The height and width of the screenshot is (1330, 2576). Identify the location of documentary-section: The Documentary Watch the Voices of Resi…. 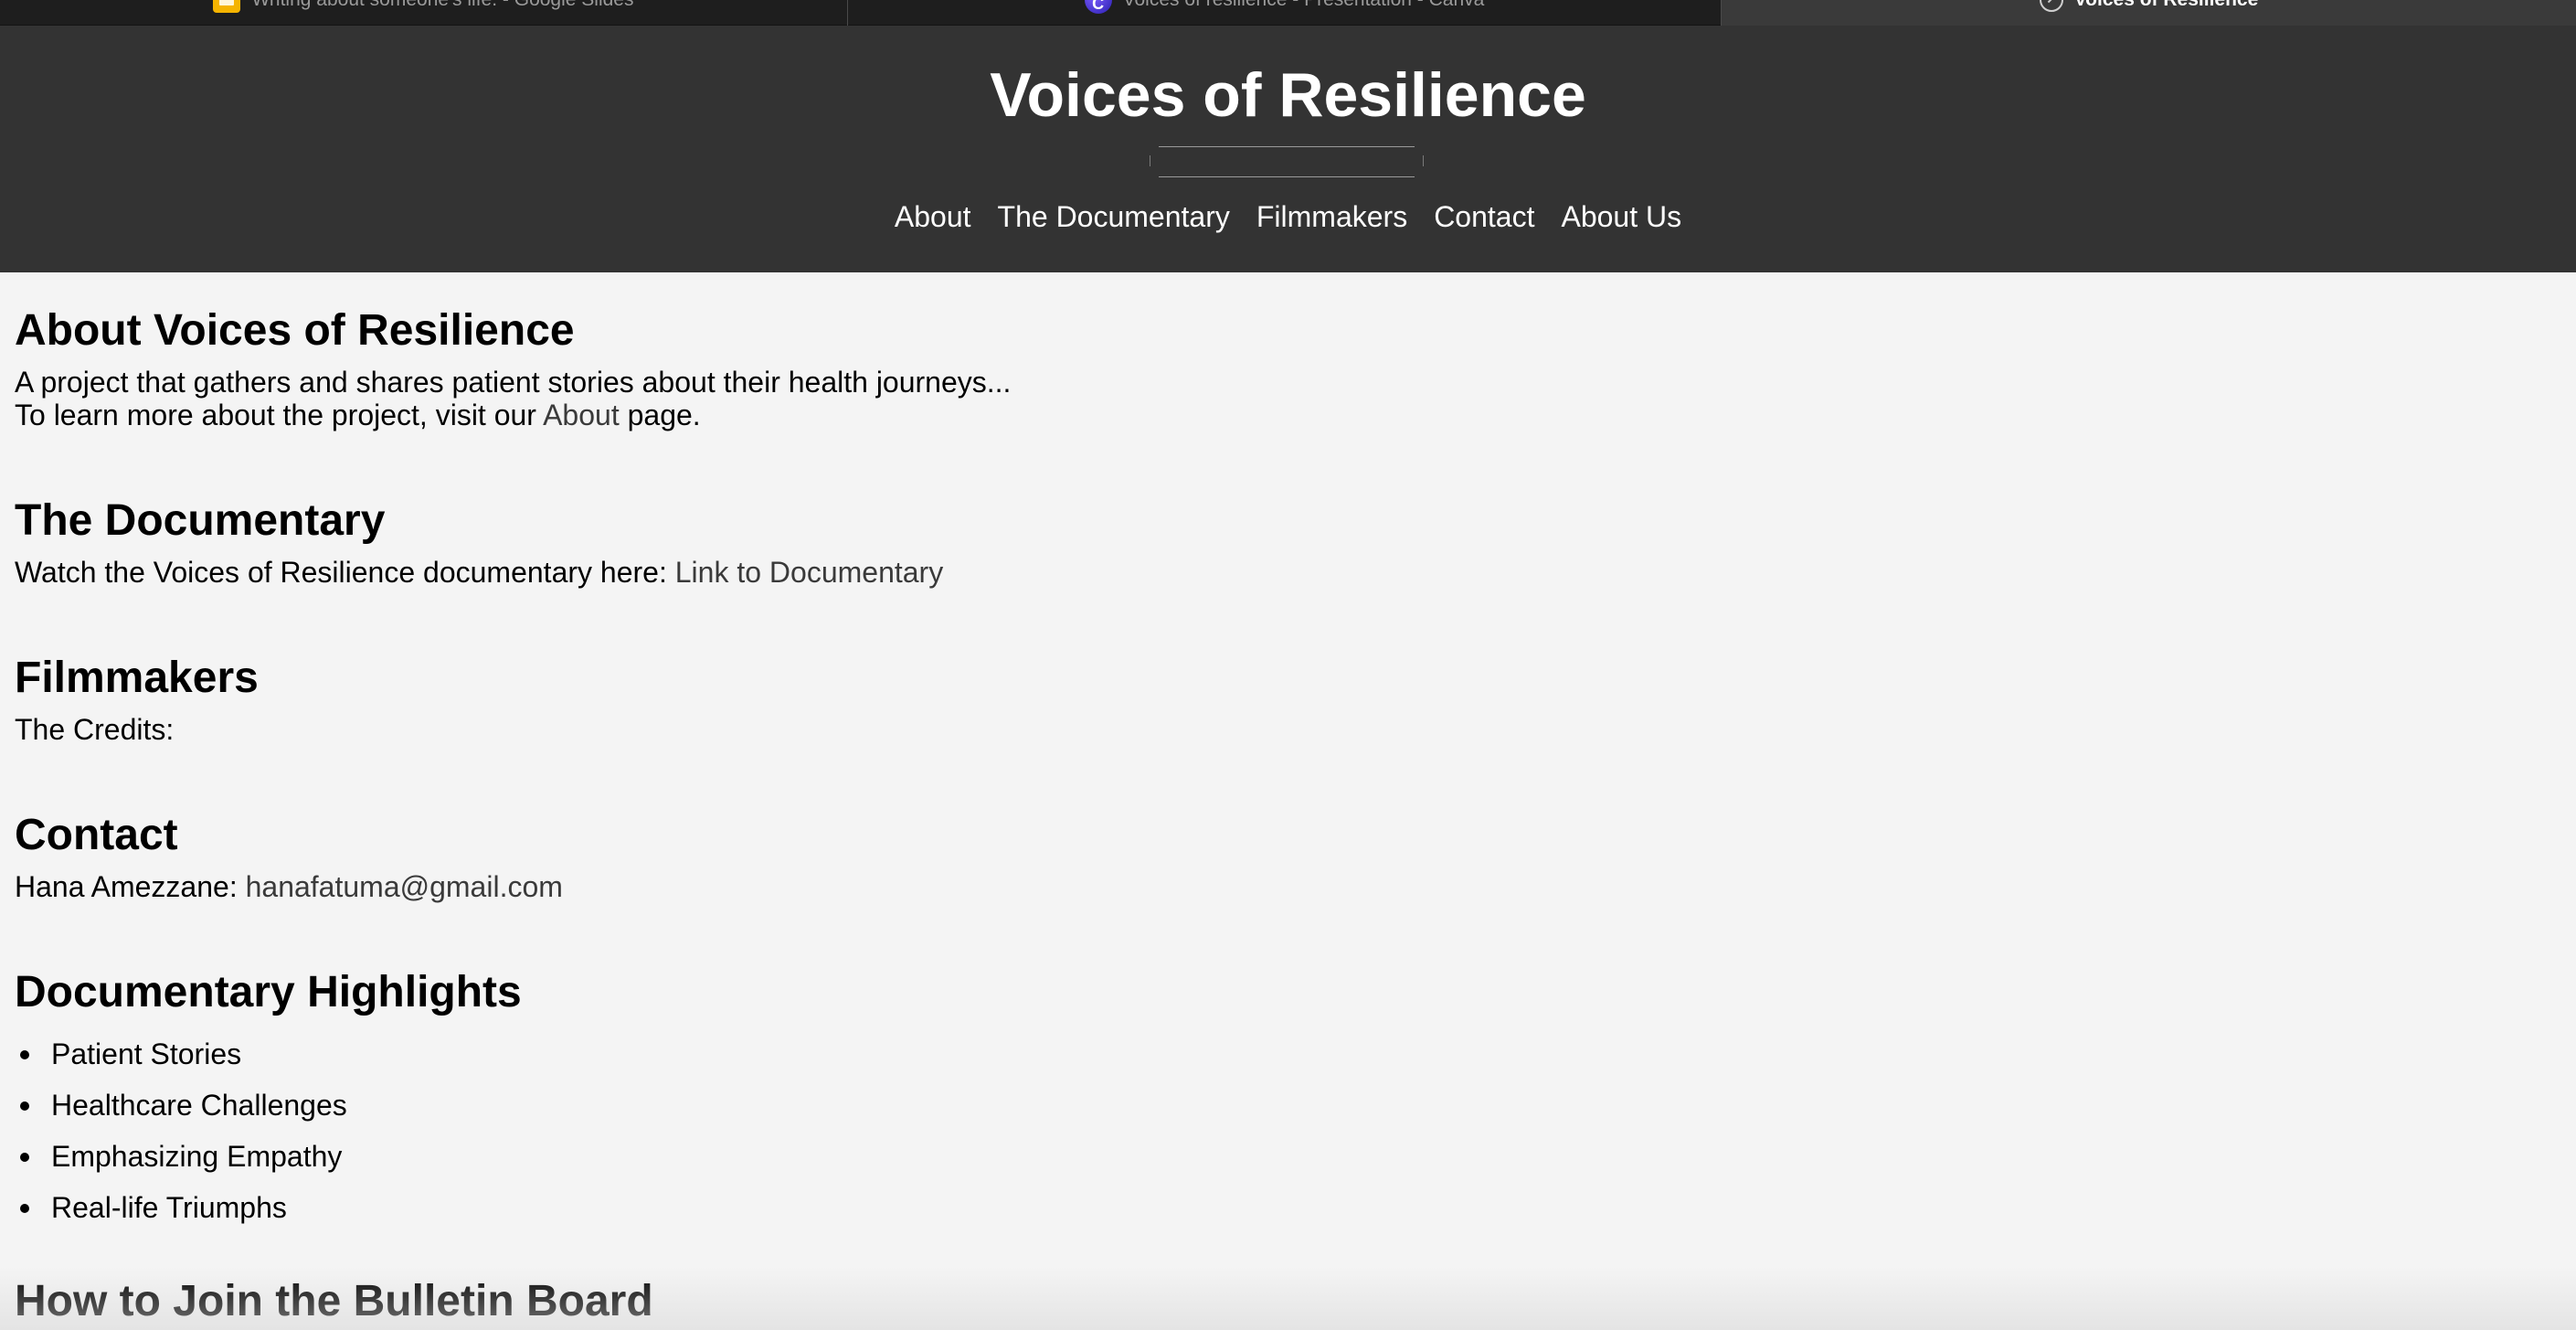
(479, 542).